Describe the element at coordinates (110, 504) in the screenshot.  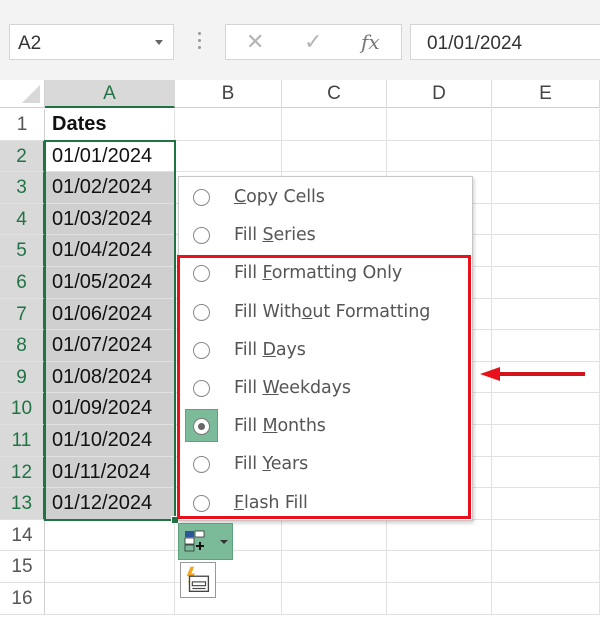
I see `cell-a13: 01/12/2024` at that location.